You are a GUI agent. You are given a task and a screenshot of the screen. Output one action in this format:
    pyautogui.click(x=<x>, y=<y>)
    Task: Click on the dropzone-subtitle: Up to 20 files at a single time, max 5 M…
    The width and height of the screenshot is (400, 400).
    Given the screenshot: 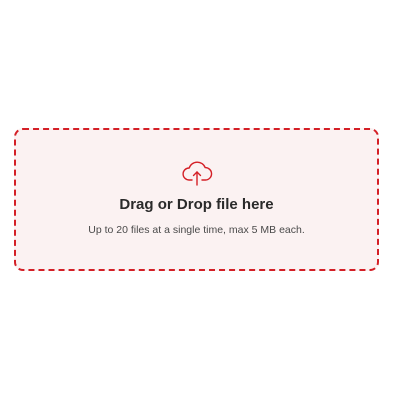 What is the action you would take?
    pyautogui.click(x=196, y=230)
    